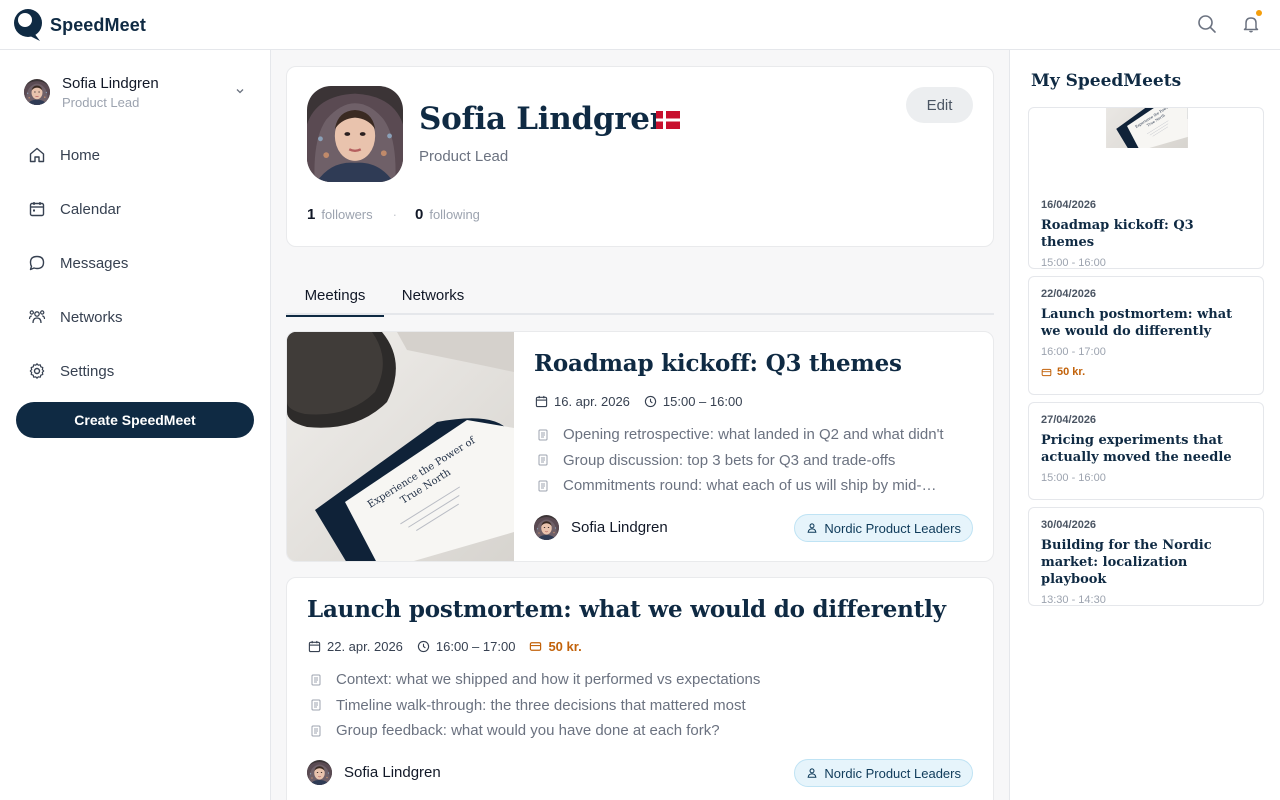  I want to click on speedmeet-thumbnail, so click(1146, 148).